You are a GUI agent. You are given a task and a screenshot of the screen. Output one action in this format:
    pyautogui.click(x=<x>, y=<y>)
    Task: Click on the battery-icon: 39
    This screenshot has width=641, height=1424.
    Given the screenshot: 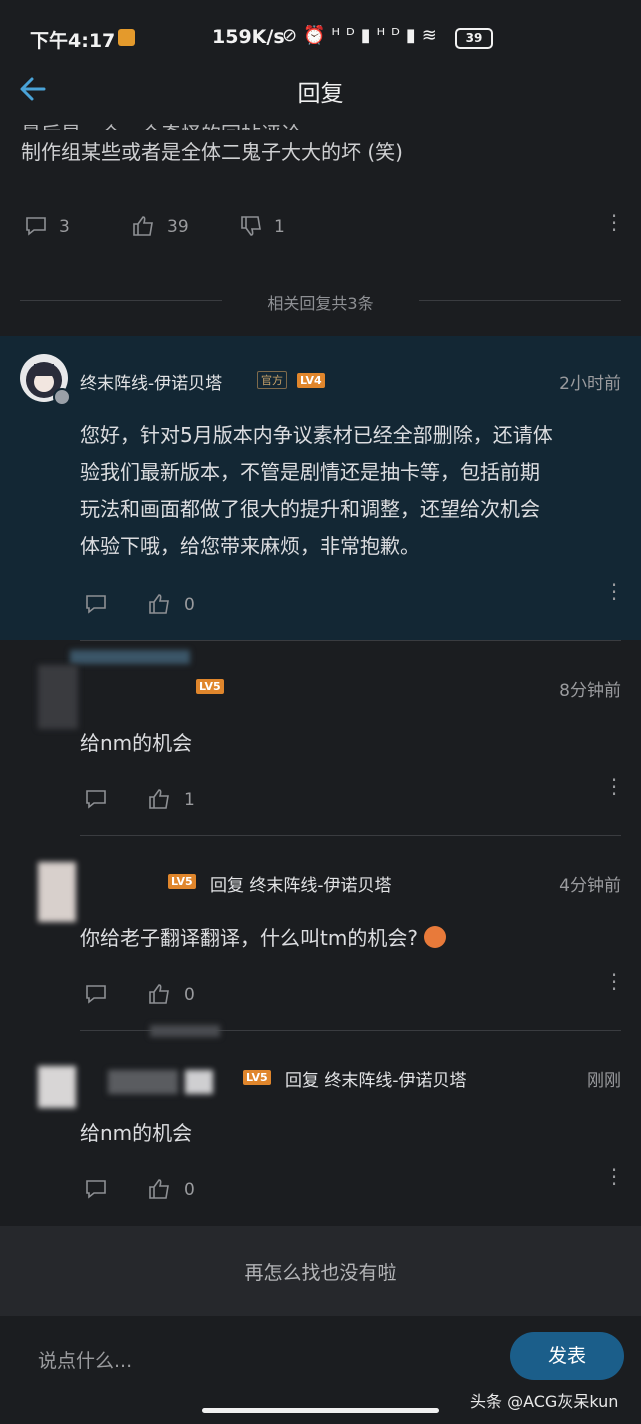 What is the action you would take?
    pyautogui.click(x=474, y=38)
    